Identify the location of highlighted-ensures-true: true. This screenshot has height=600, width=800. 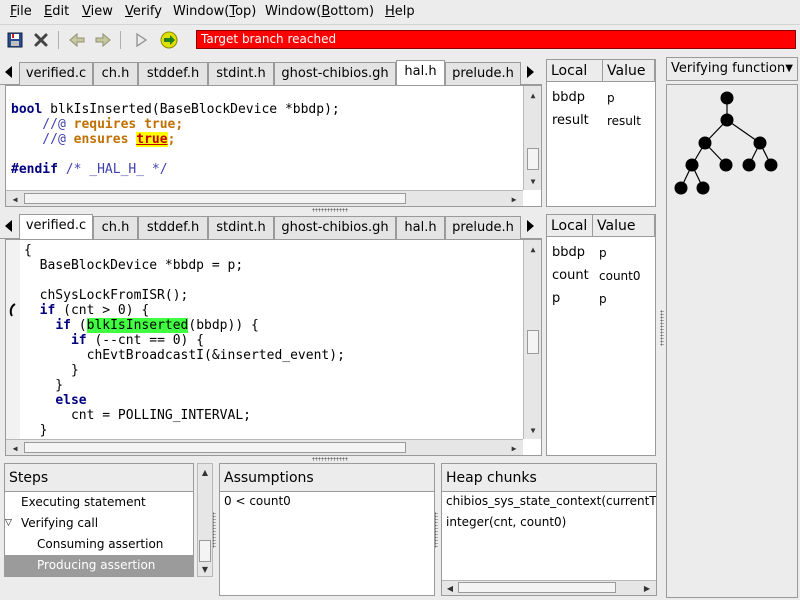
(152, 139).